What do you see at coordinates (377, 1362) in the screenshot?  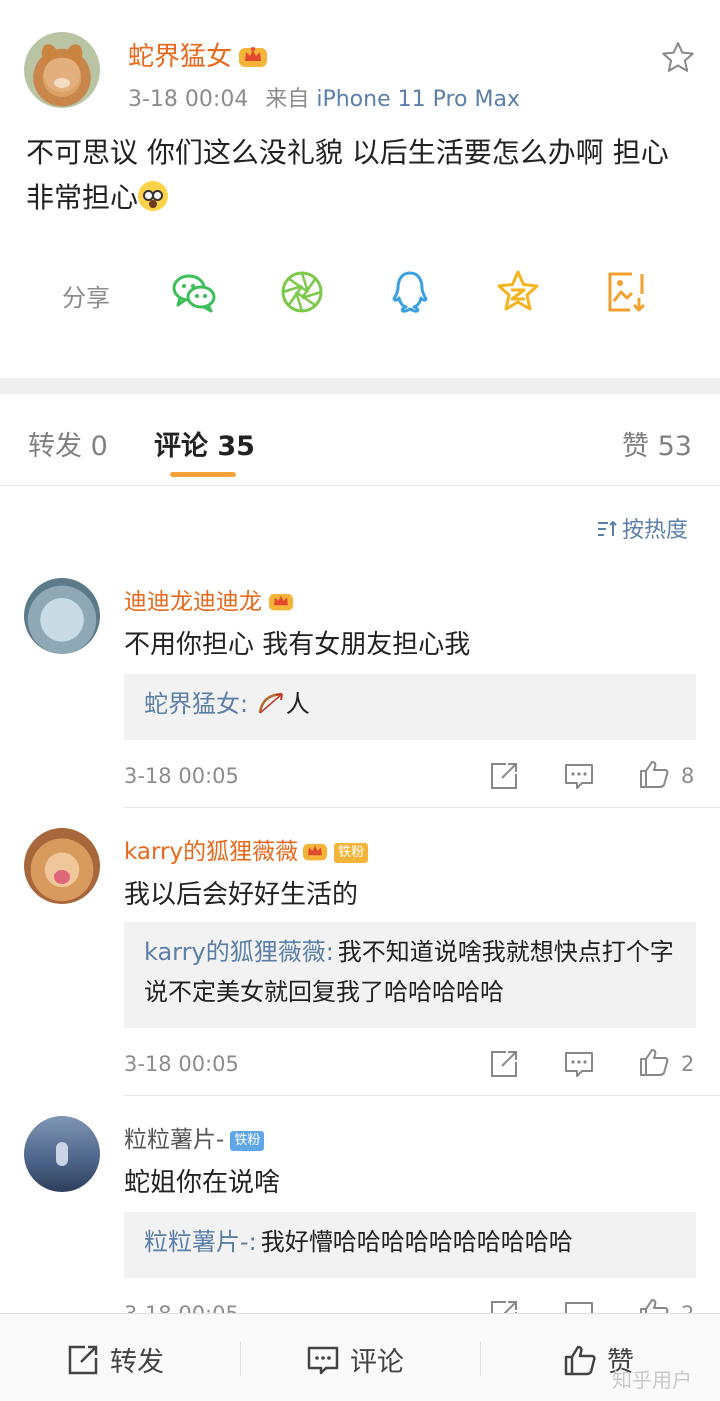 I see `comment-button-label: 评论` at bounding box center [377, 1362].